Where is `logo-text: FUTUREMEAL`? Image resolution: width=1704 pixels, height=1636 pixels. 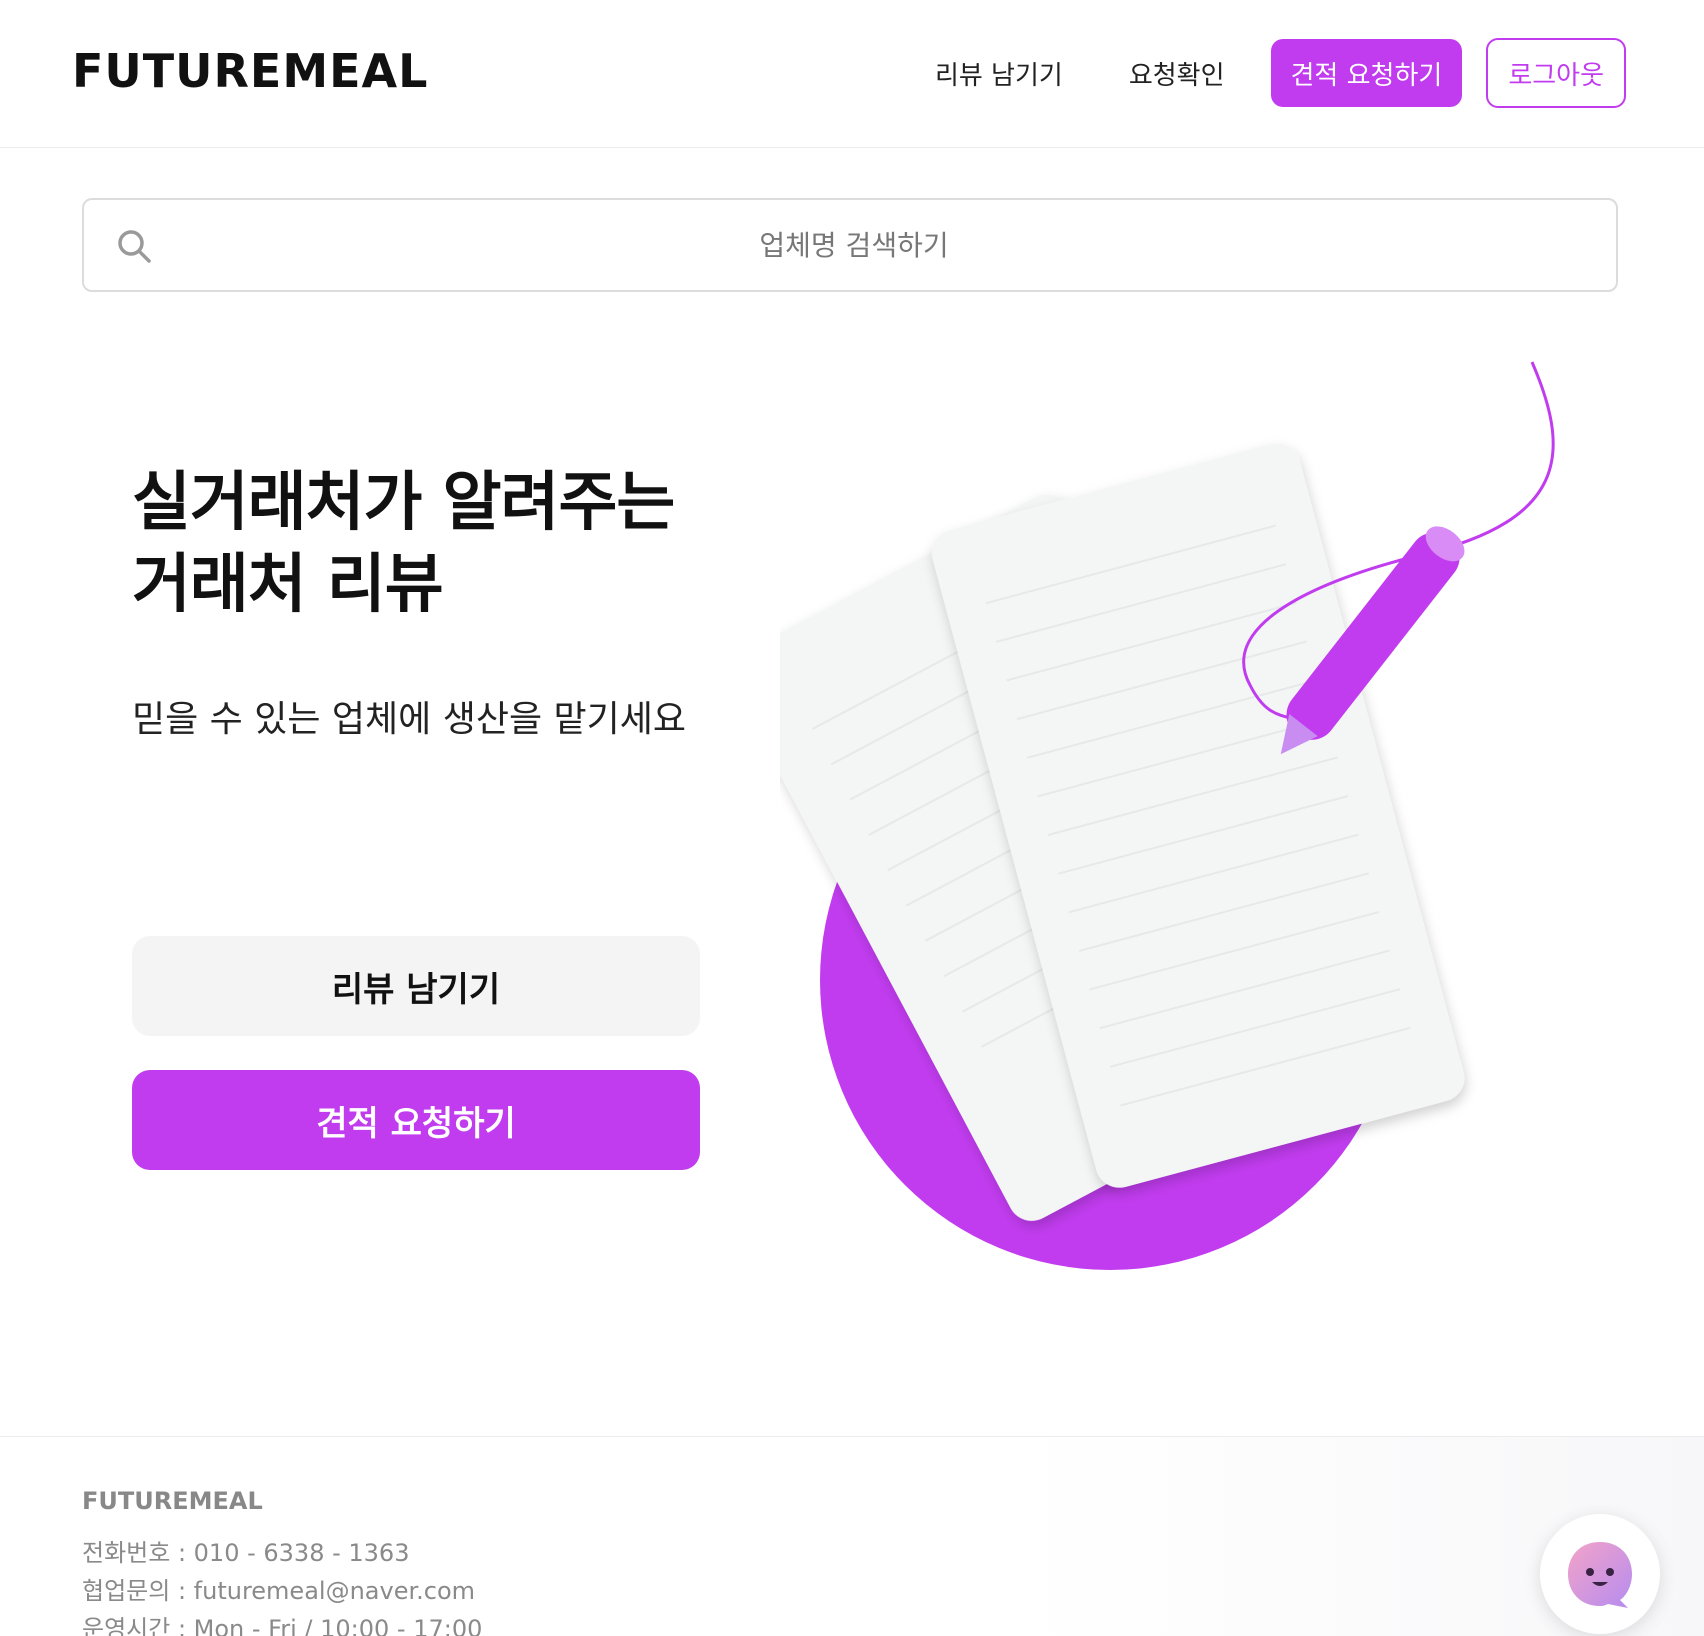
logo-text: FUTUREMEAL is located at coordinates (250, 71).